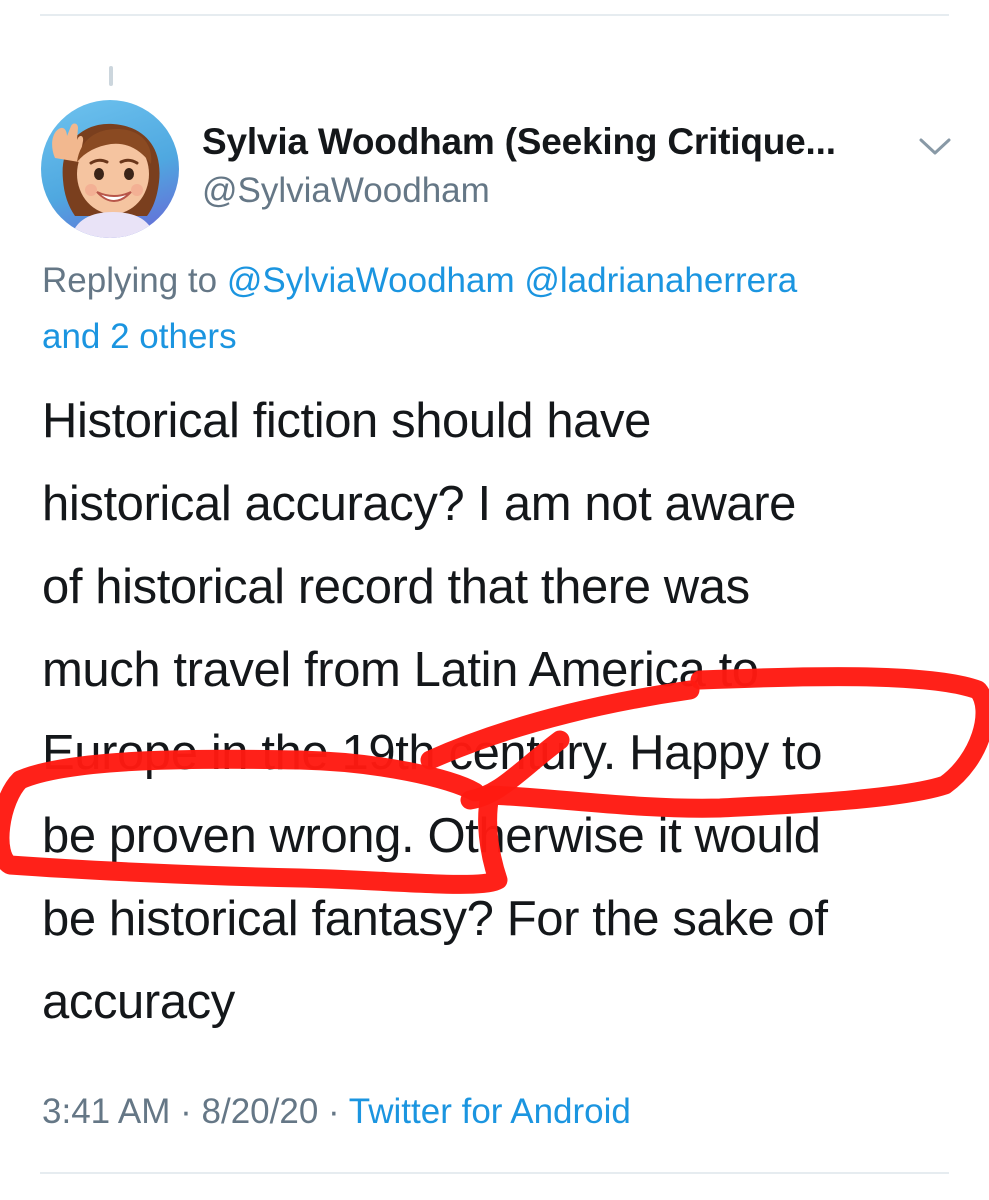 The width and height of the screenshot is (989, 1200). Describe the element at coordinates (110, 169) in the screenshot. I see `memoji-avatar-icon` at that location.